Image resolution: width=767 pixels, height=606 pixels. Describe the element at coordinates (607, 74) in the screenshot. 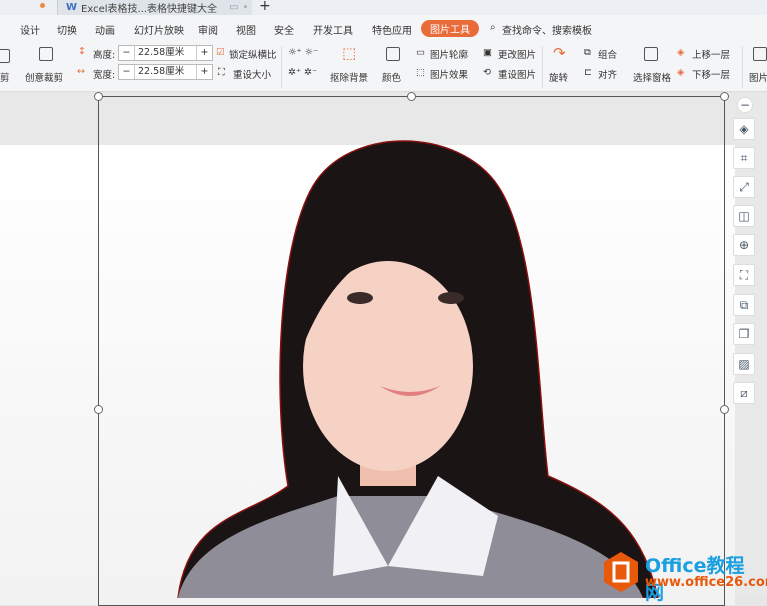

I see `align-button: 对齐` at that location.